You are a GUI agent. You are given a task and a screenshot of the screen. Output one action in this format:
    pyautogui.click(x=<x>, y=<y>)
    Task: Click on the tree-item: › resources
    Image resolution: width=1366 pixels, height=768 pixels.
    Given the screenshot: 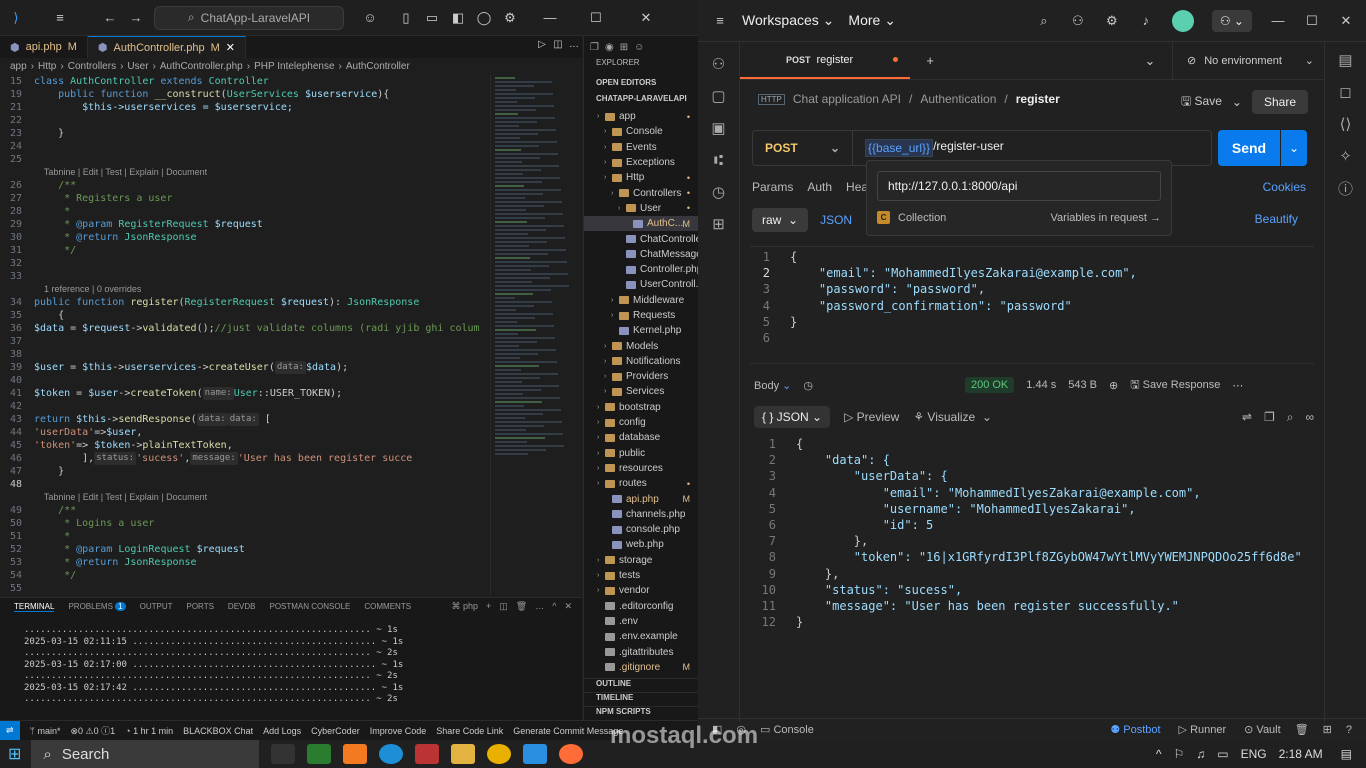 What is the action you would take?
    pyautogui.click(x=641, y=468)
    